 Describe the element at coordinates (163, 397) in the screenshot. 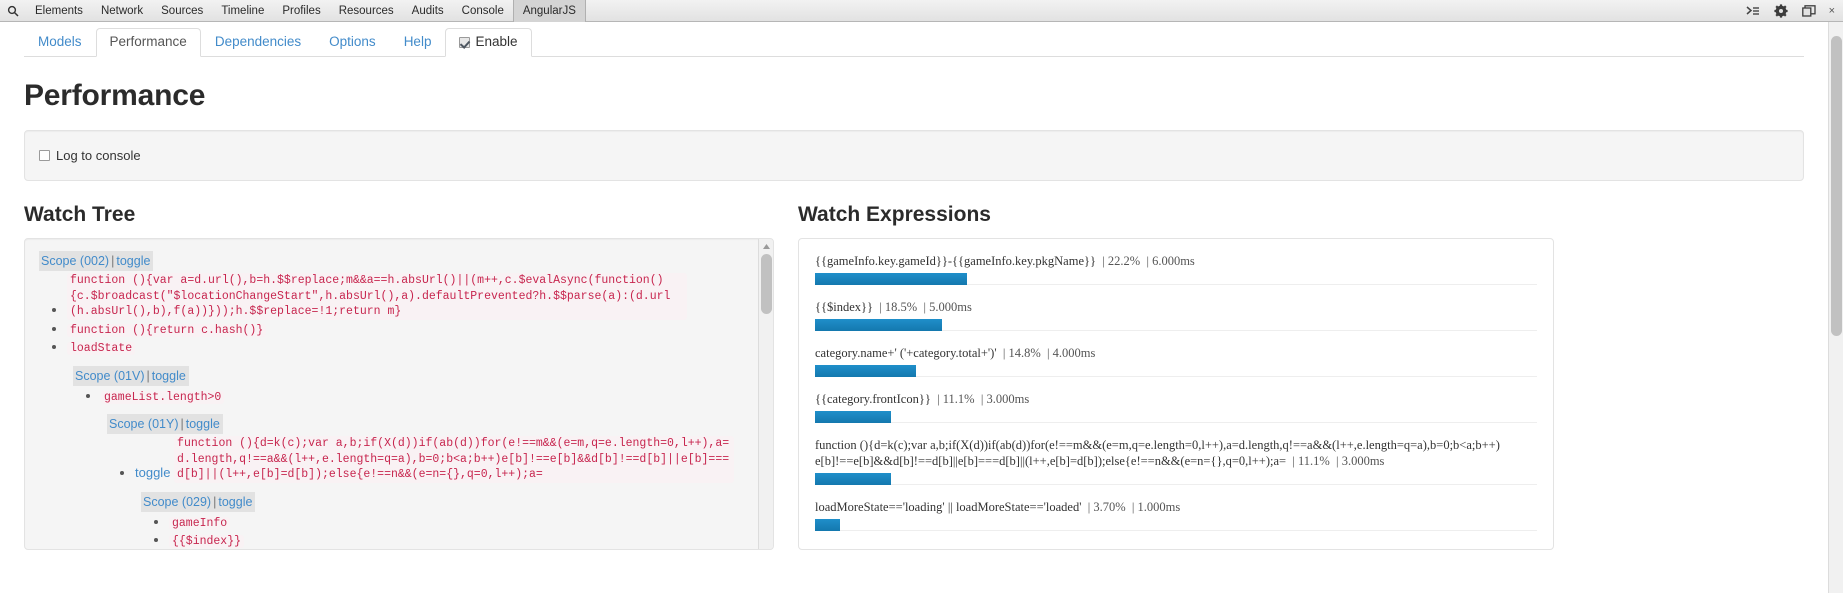

I see `watch-expression-code: gameList.length>0` at that location.